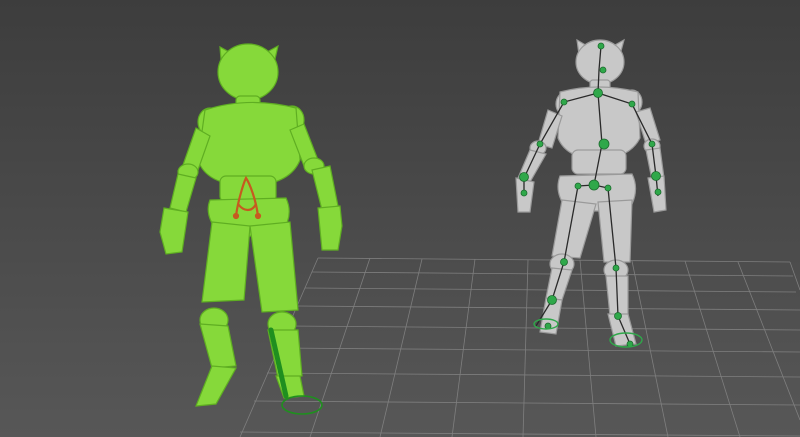  What do you see at coordinates (524, 177) in the screenshot?
I see `joint-left-wrist` at bounding box center [524, 177].